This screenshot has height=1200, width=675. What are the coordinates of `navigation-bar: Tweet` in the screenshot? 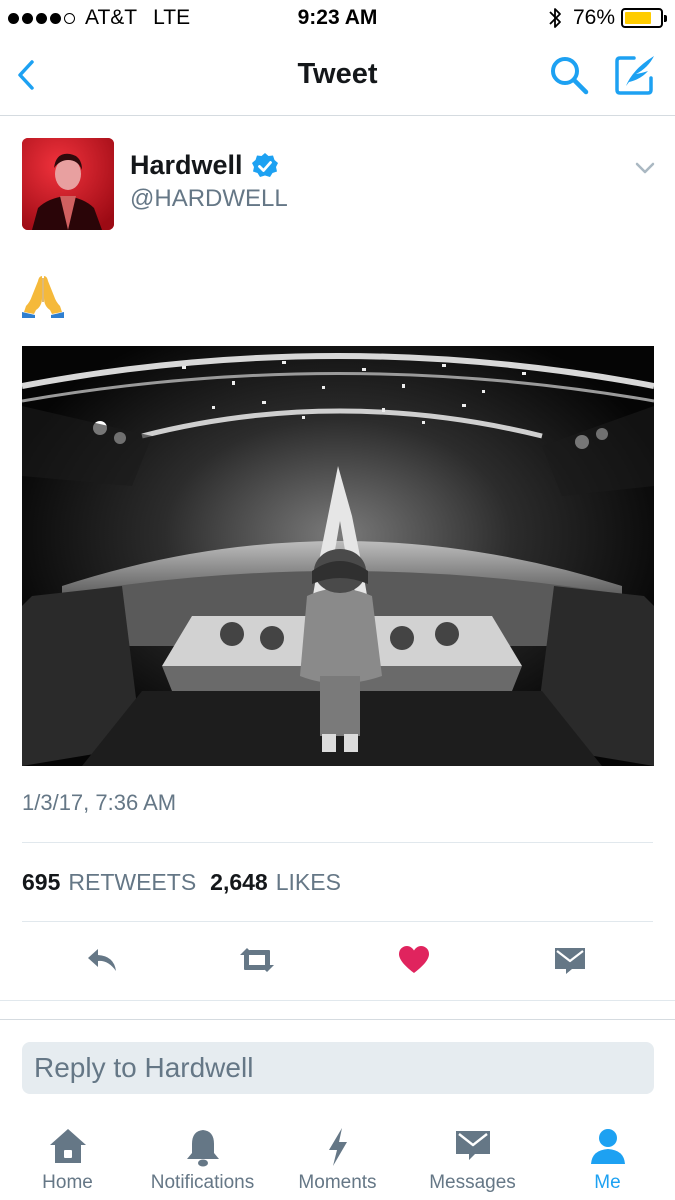 It's located at (337, 77).